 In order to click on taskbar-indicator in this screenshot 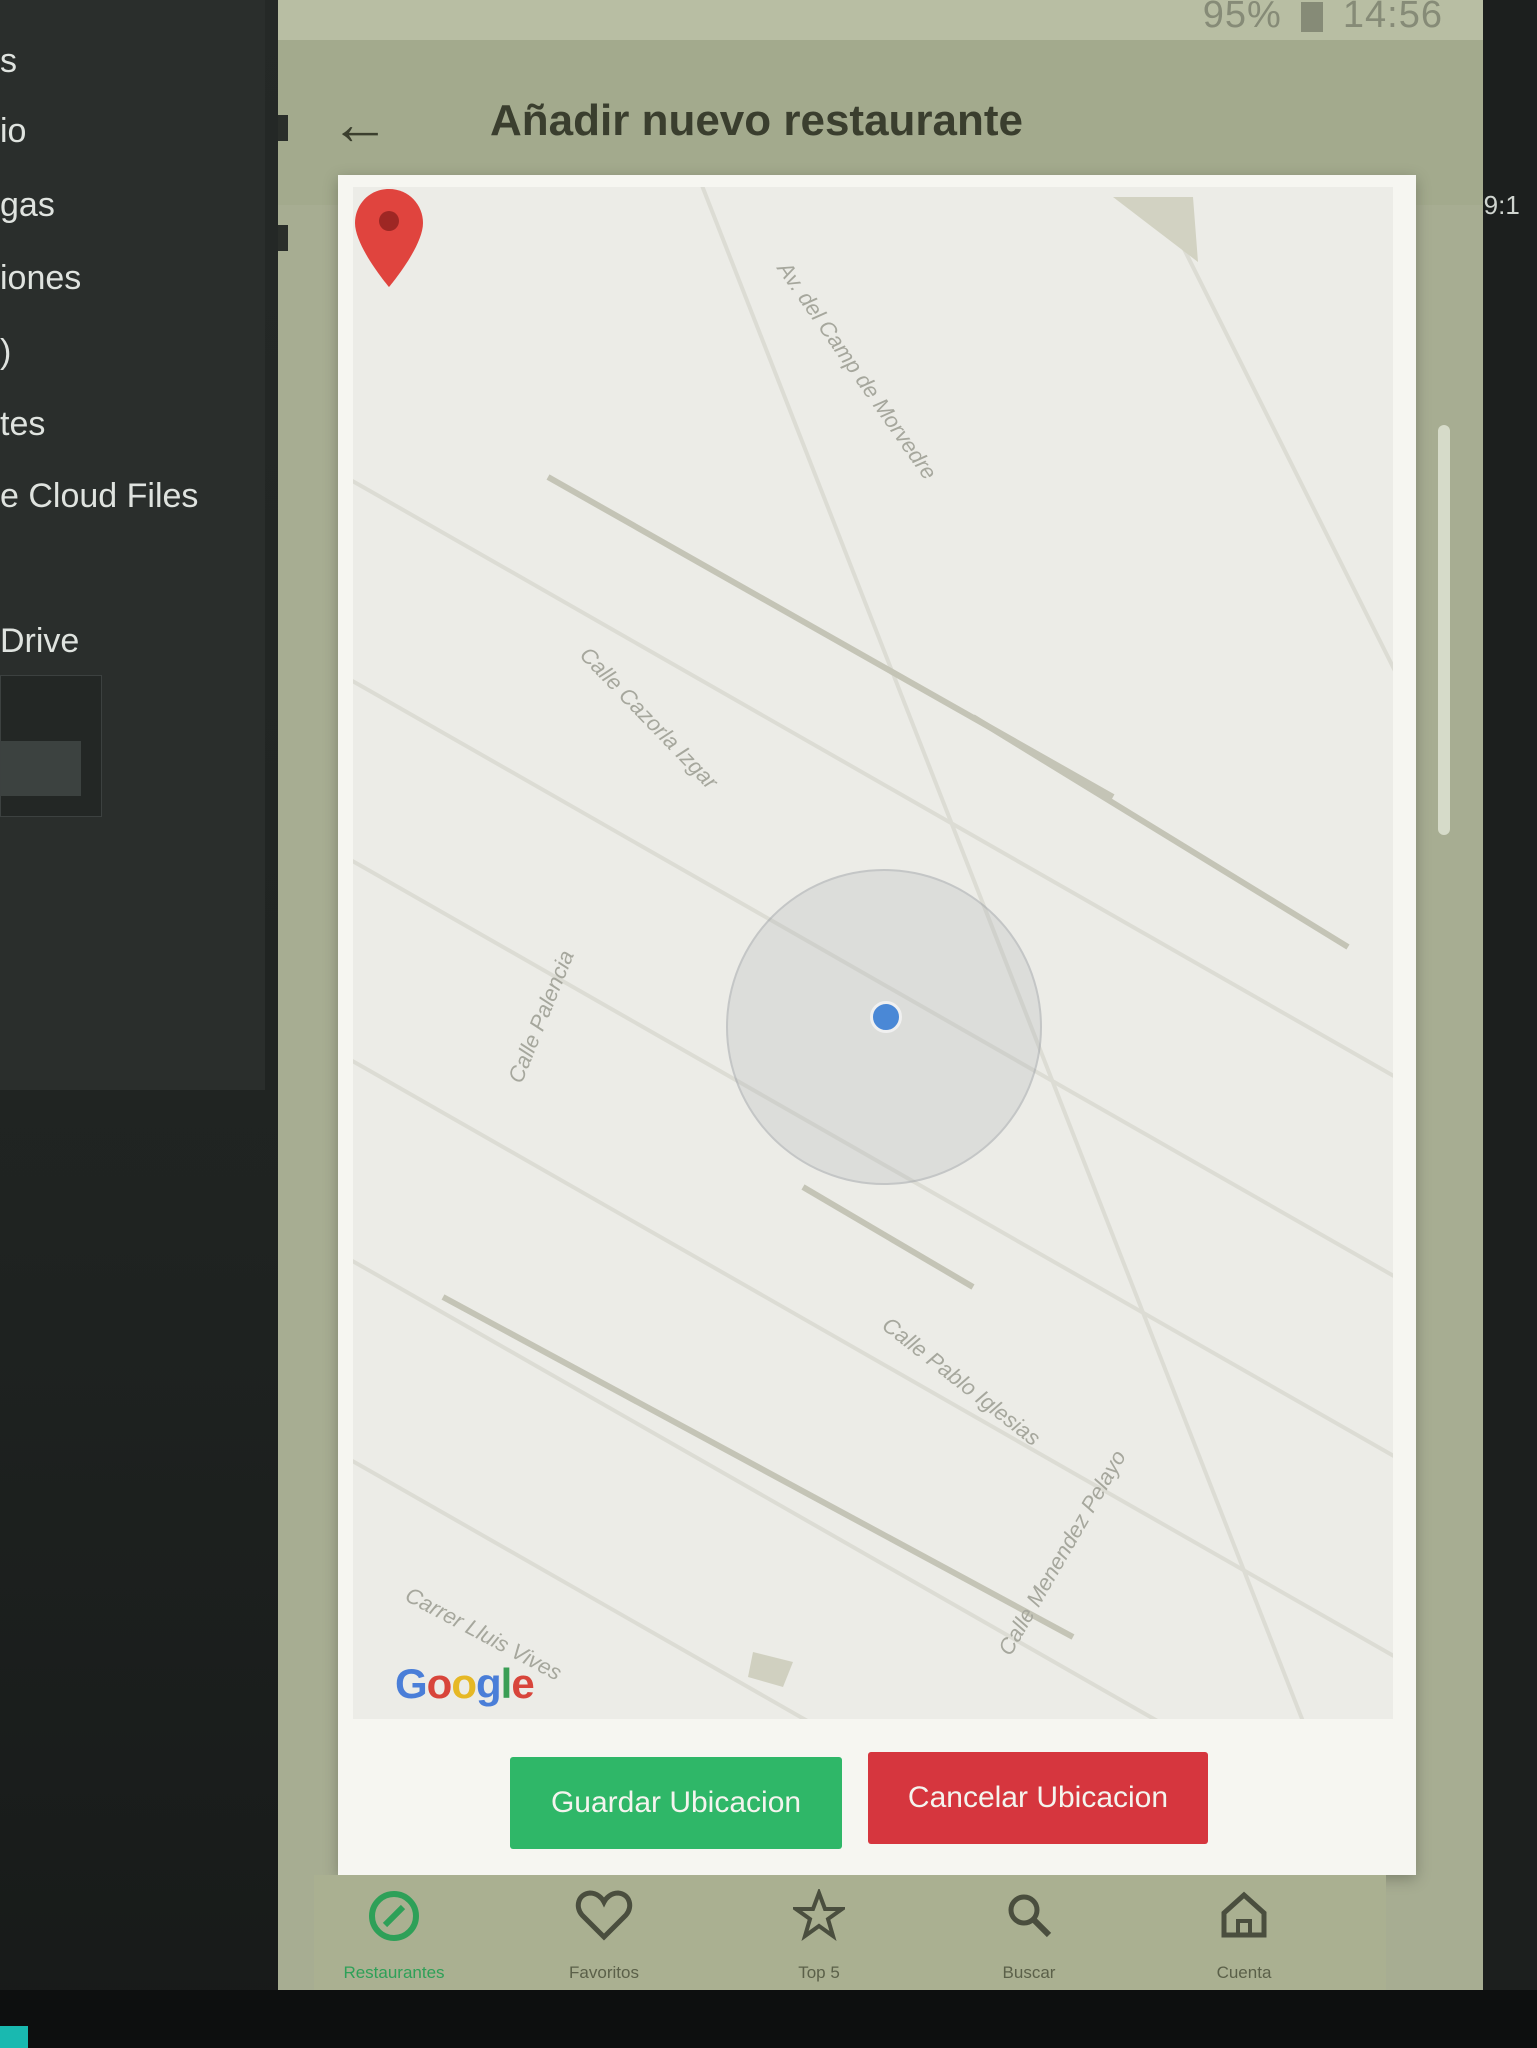, I will do `click(14, 2037)`.